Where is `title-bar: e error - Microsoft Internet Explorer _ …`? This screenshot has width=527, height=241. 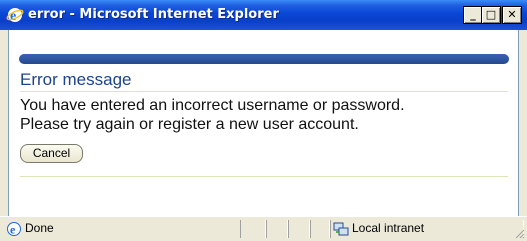
title-bar: e error - Microsoft Internet Explorer _ … is located at coordinates (263, 15).